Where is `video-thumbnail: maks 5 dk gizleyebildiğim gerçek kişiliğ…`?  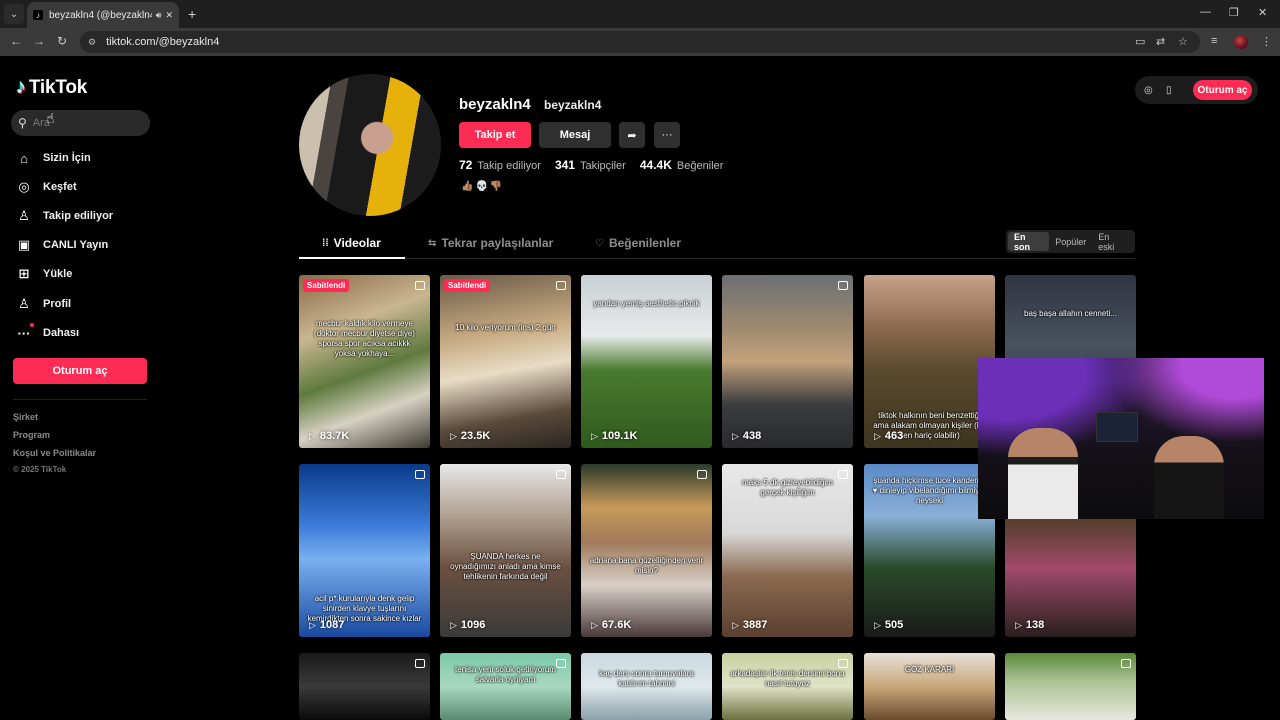 video-thumbnail: maks 5 dk gizleyebildiğim gerçek kişiliğ… is located at coordinates (787, 550).